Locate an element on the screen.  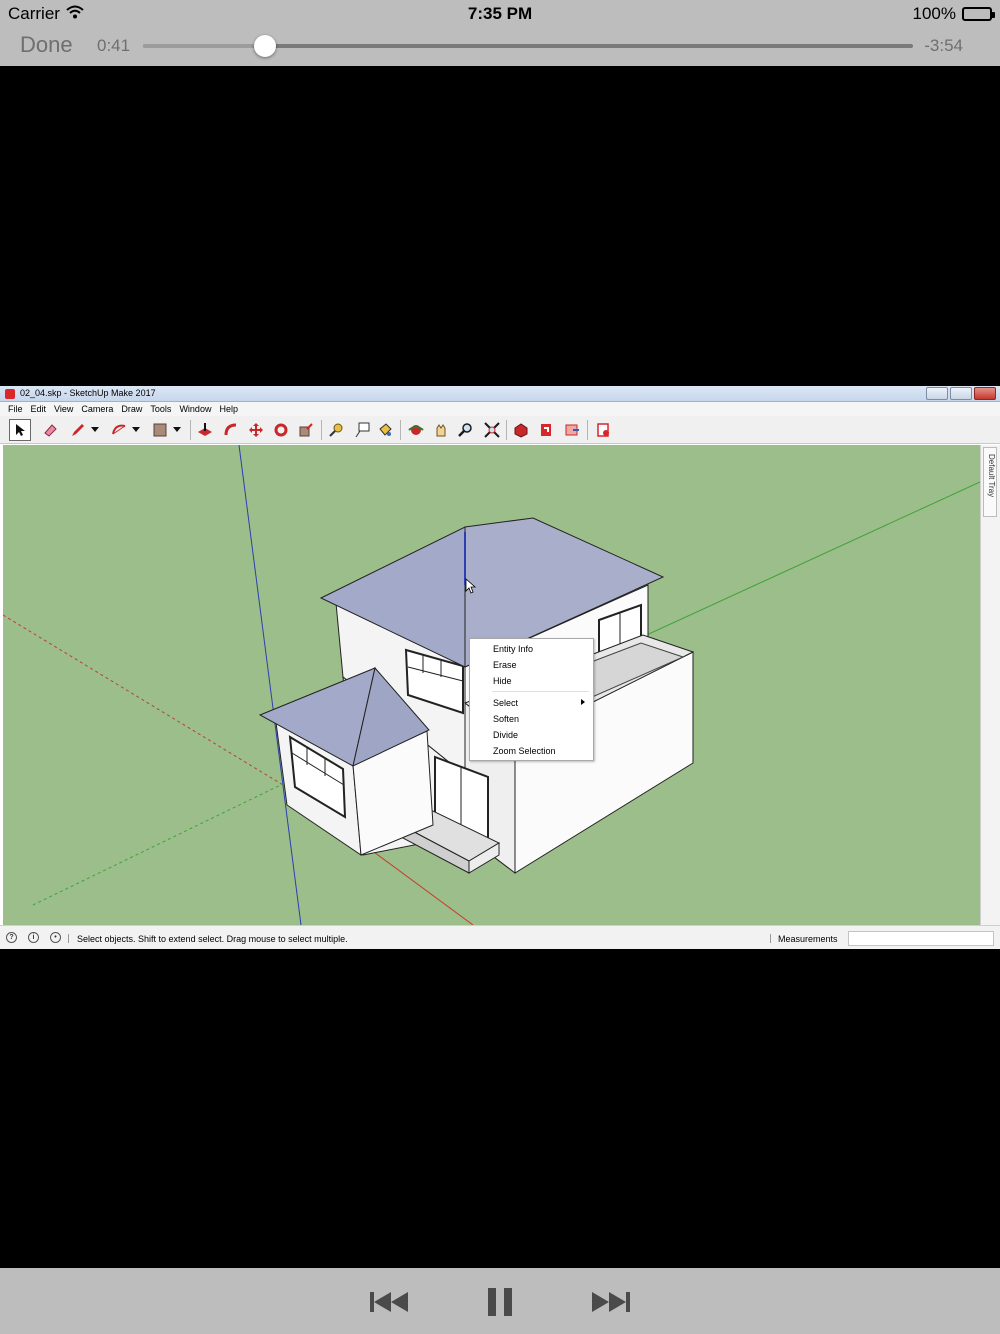
status-right: 100% is located at coordinates (953, 14).